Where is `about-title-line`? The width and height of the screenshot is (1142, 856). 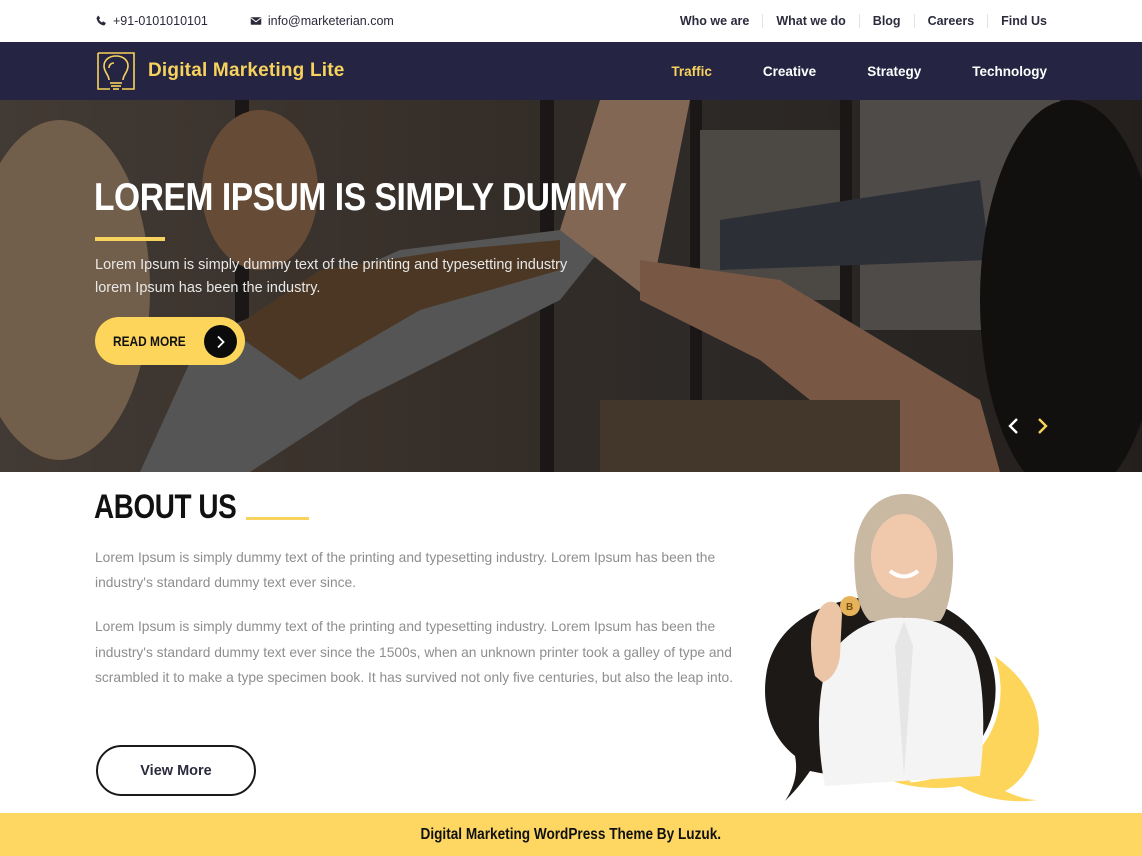 about-title-line is located at coordinates (277, 518).